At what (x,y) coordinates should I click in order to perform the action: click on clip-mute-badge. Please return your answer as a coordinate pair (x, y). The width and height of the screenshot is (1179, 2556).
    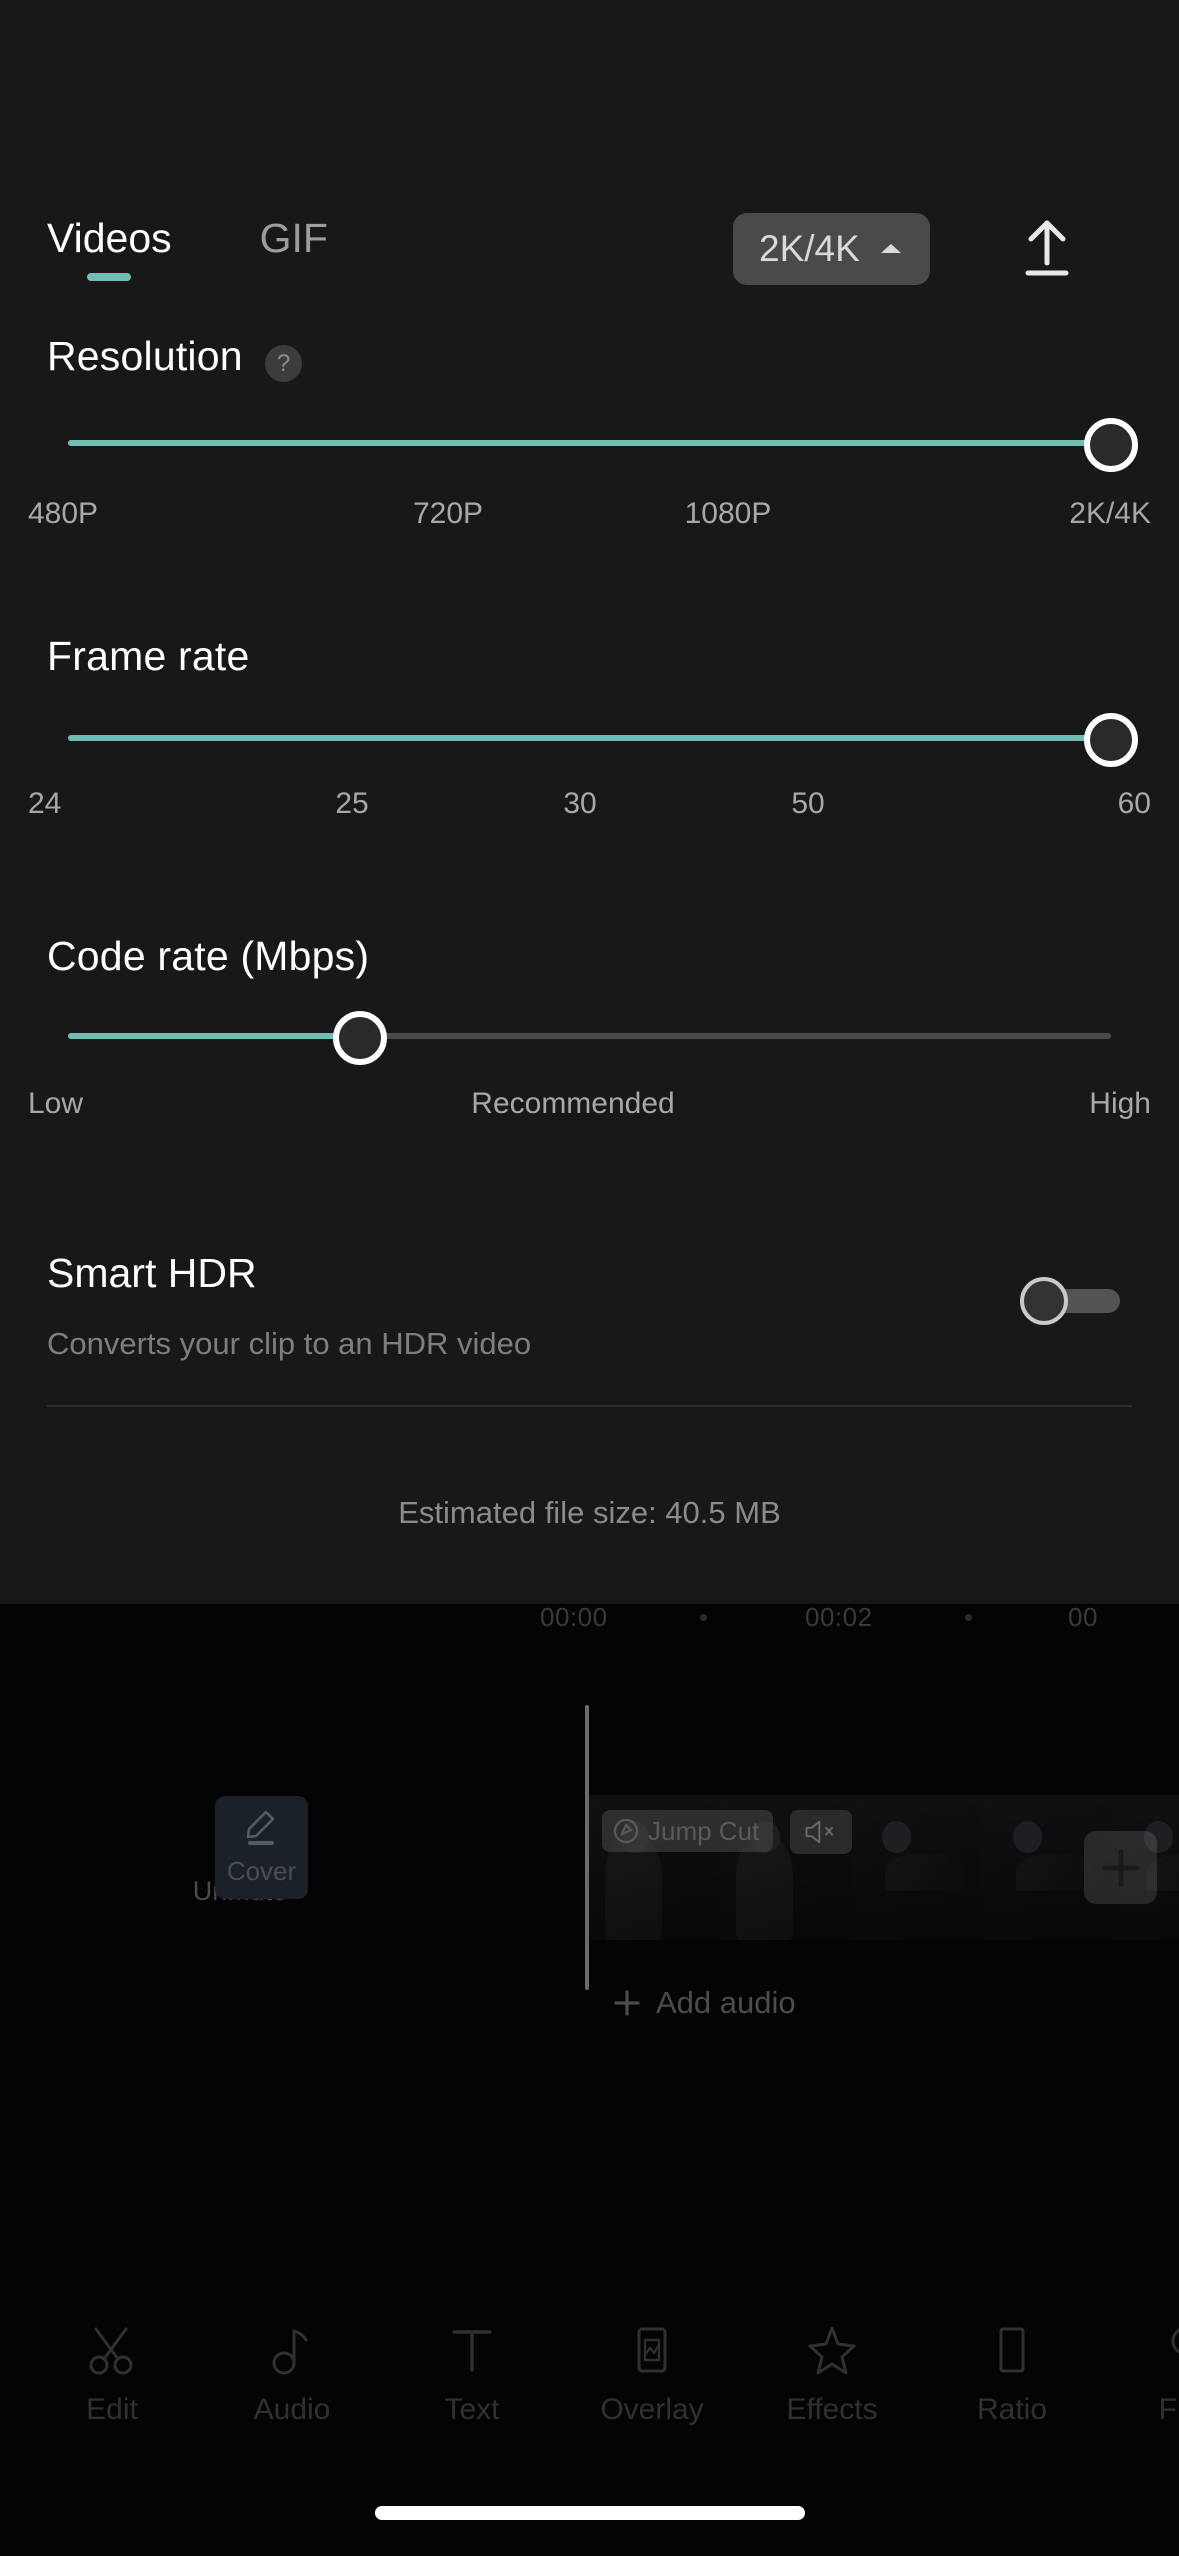
    Looking at the image, I should click on (821, 1832).